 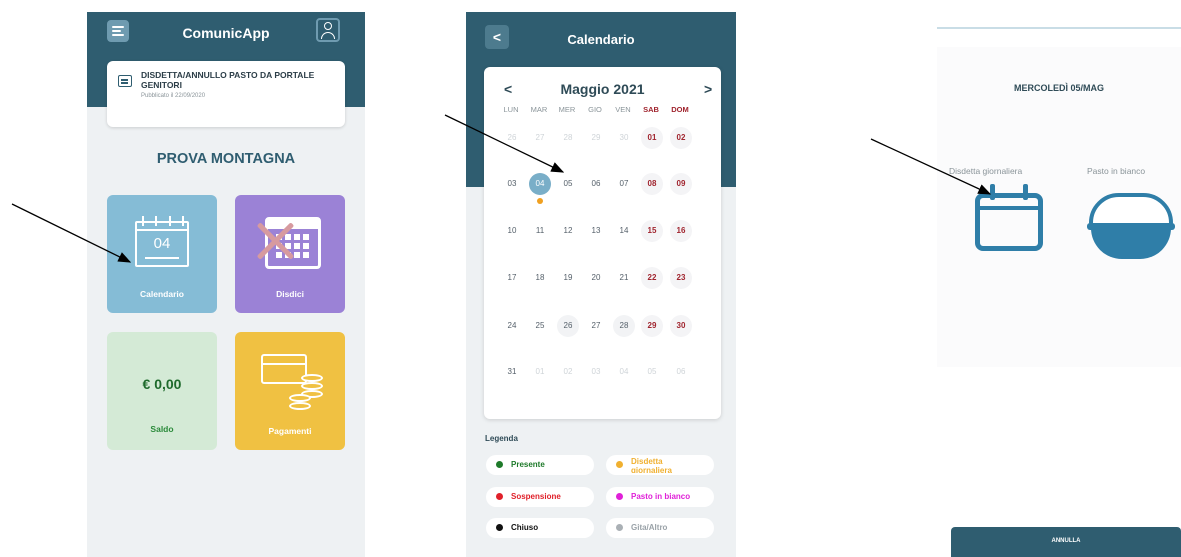 I want to click on weekday-header: GIO, so click(x=595, y=109).